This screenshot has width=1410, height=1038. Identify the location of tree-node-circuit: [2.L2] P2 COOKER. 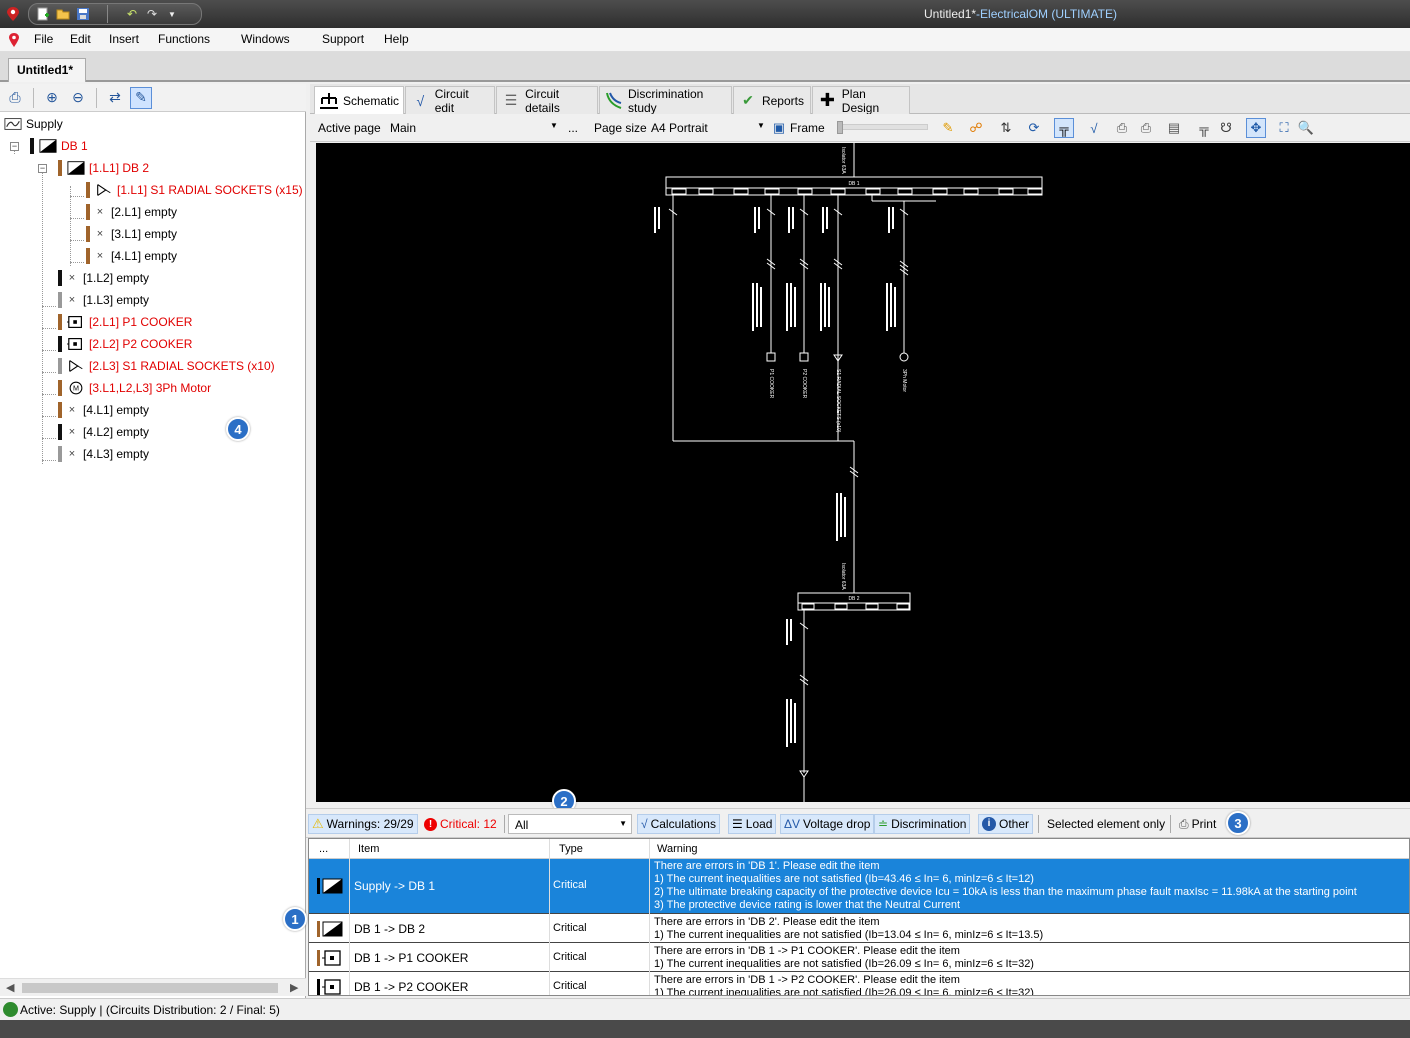
(125, 344).